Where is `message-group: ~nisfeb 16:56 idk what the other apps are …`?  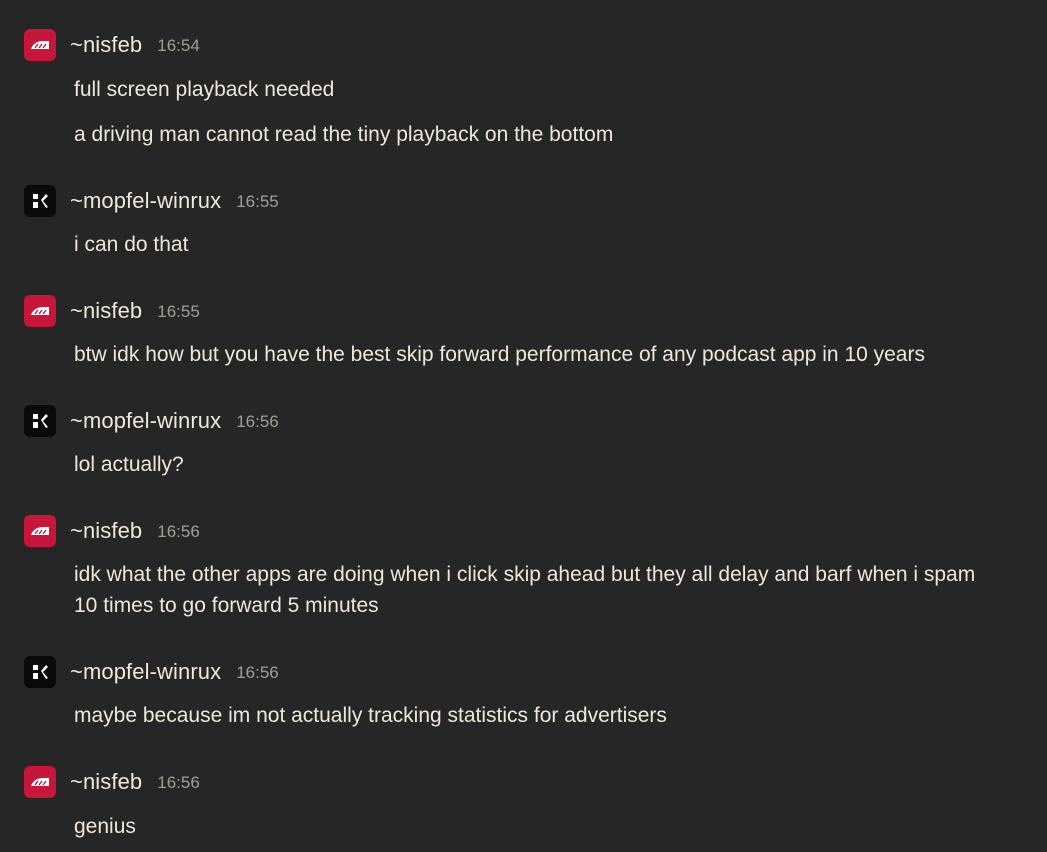
message-group: ~nisfeb 16:56 idk what the other apps are … is located at coordinates (523, 566).